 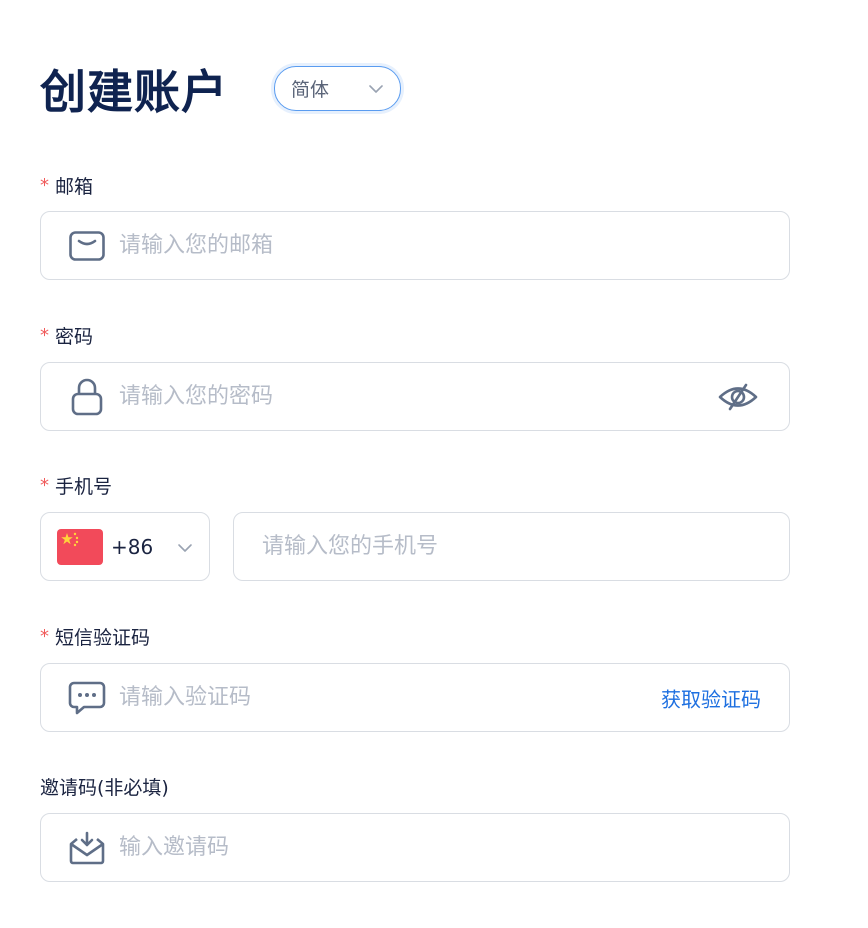 I want to click on phone-label: * 手机号, so click(x=76, y=485).